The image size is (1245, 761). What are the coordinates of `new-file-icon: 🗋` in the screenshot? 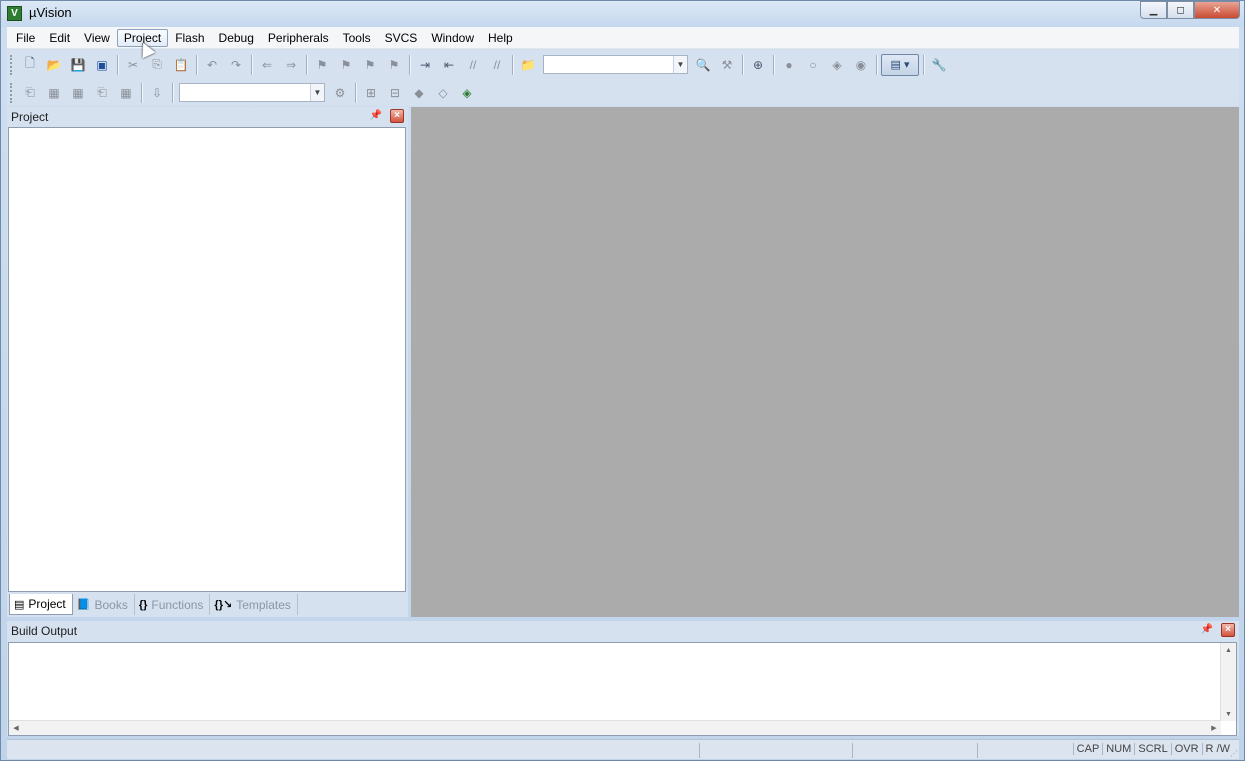 It's located at (30, 65).